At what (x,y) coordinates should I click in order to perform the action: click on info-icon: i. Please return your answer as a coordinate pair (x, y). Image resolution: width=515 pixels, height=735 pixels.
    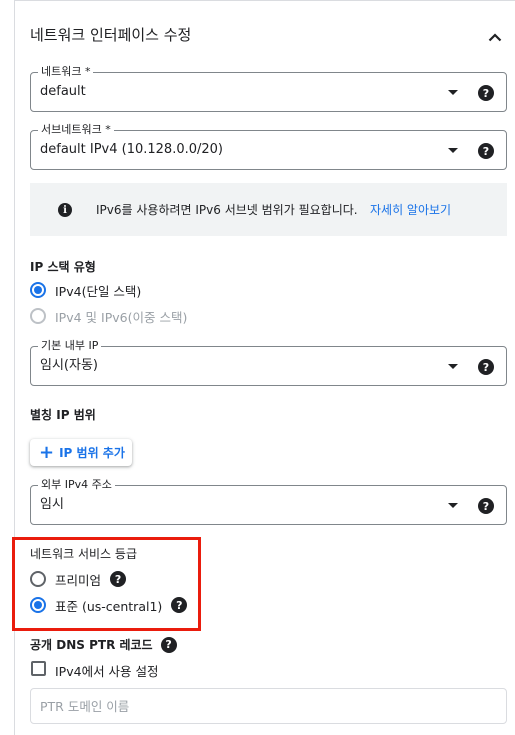
    Looking at the image, I should click on (65, 210).